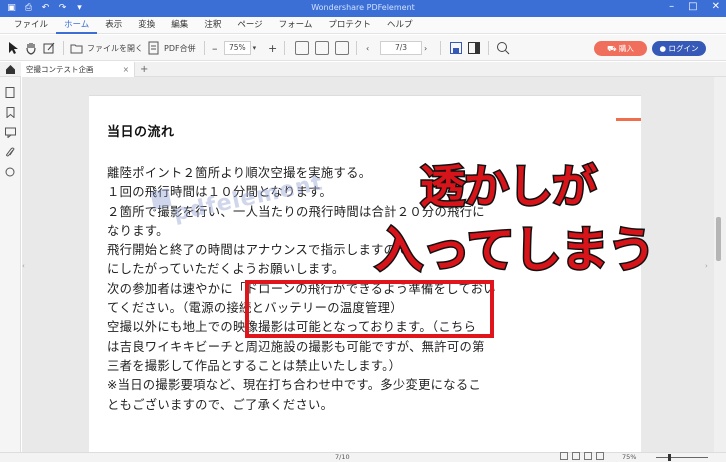  Describe the element at coordinates (600, 456) in the screenshot. I see `fullscreen-icon` at that location.